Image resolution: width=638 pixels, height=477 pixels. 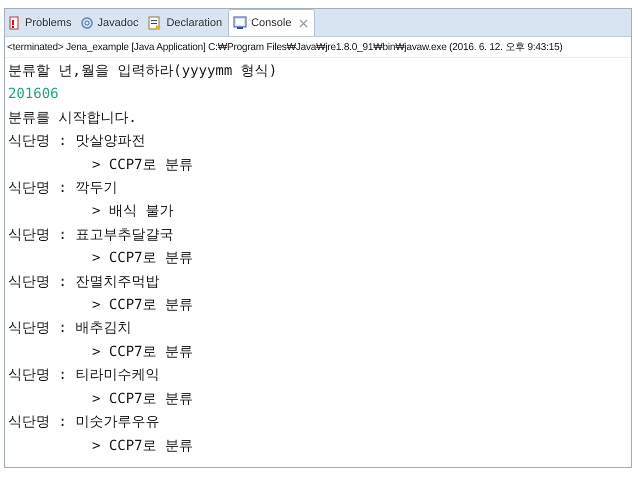 What do you see at coordinates (110, 23) in the screenshot?
I see `view-tab: Javadoc` at bounding box center [110, 23].